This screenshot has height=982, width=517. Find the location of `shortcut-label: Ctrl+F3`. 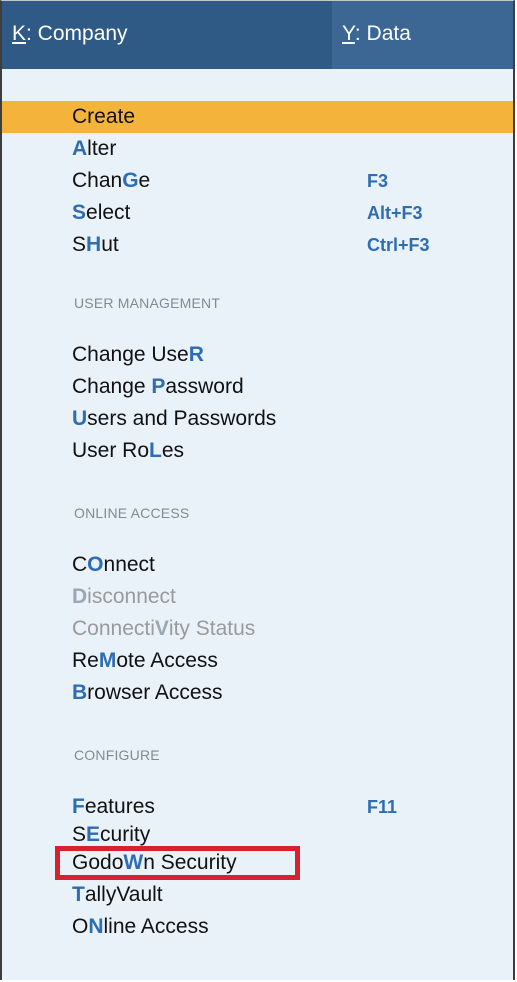

shortcut-label: Ctrl+F3 is located at coordinates (398, 245).